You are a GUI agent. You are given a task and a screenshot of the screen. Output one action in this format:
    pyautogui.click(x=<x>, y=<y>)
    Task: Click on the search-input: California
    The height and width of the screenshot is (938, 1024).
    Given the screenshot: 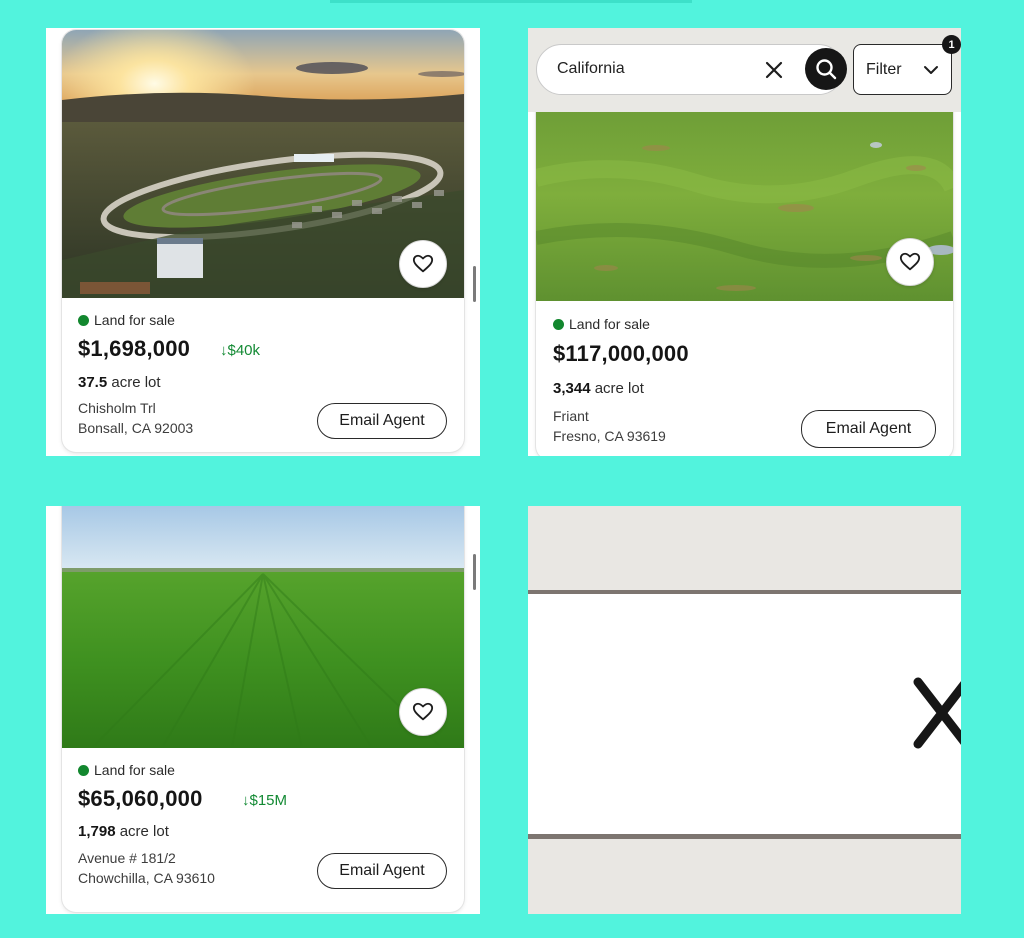 What is the action you would take?
    pyautogui.click(x=691, y=69)
    